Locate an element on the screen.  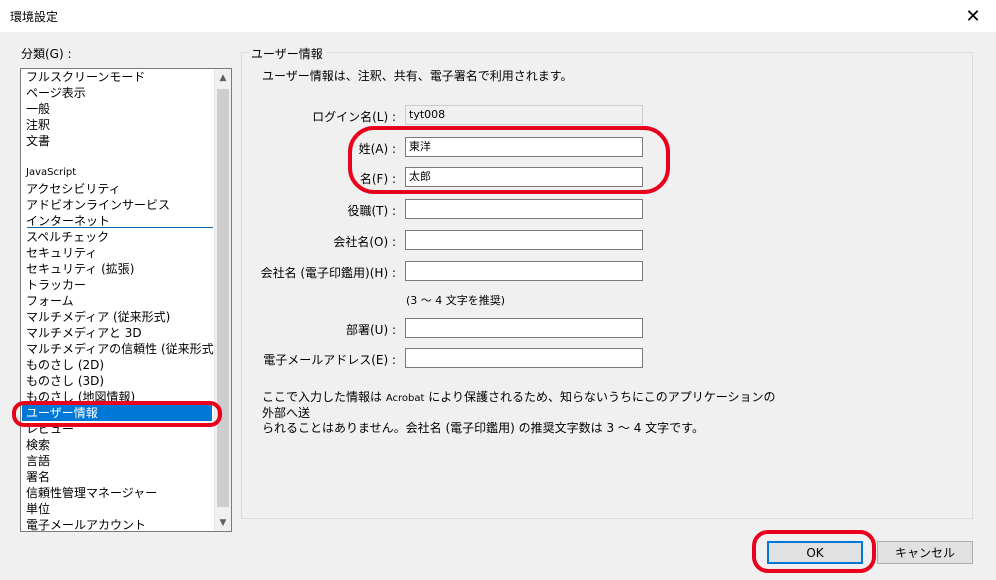
category-item: ものさし (2D) is located at coordinates (117, 365).